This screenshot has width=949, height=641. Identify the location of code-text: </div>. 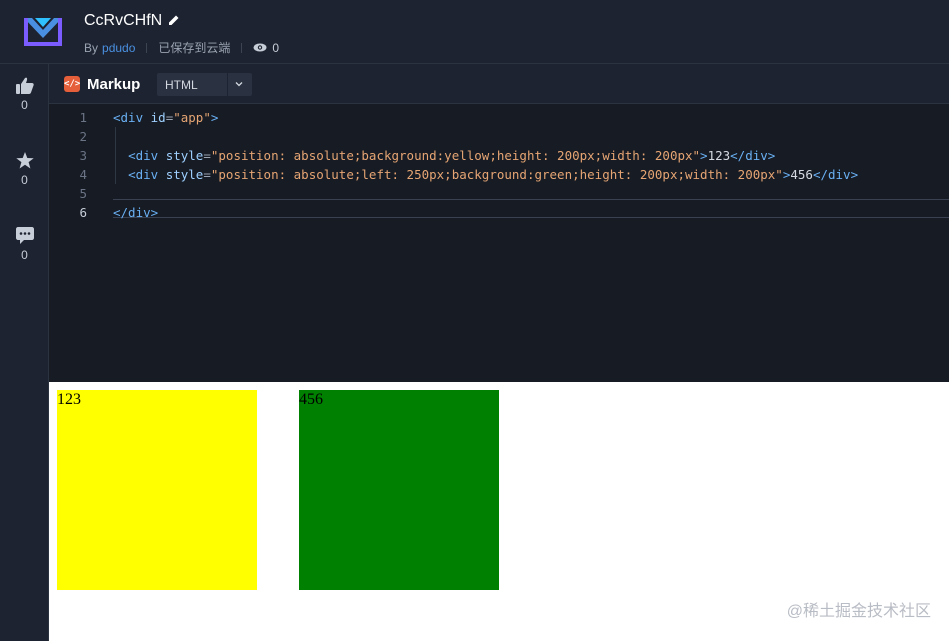
(135, 212).